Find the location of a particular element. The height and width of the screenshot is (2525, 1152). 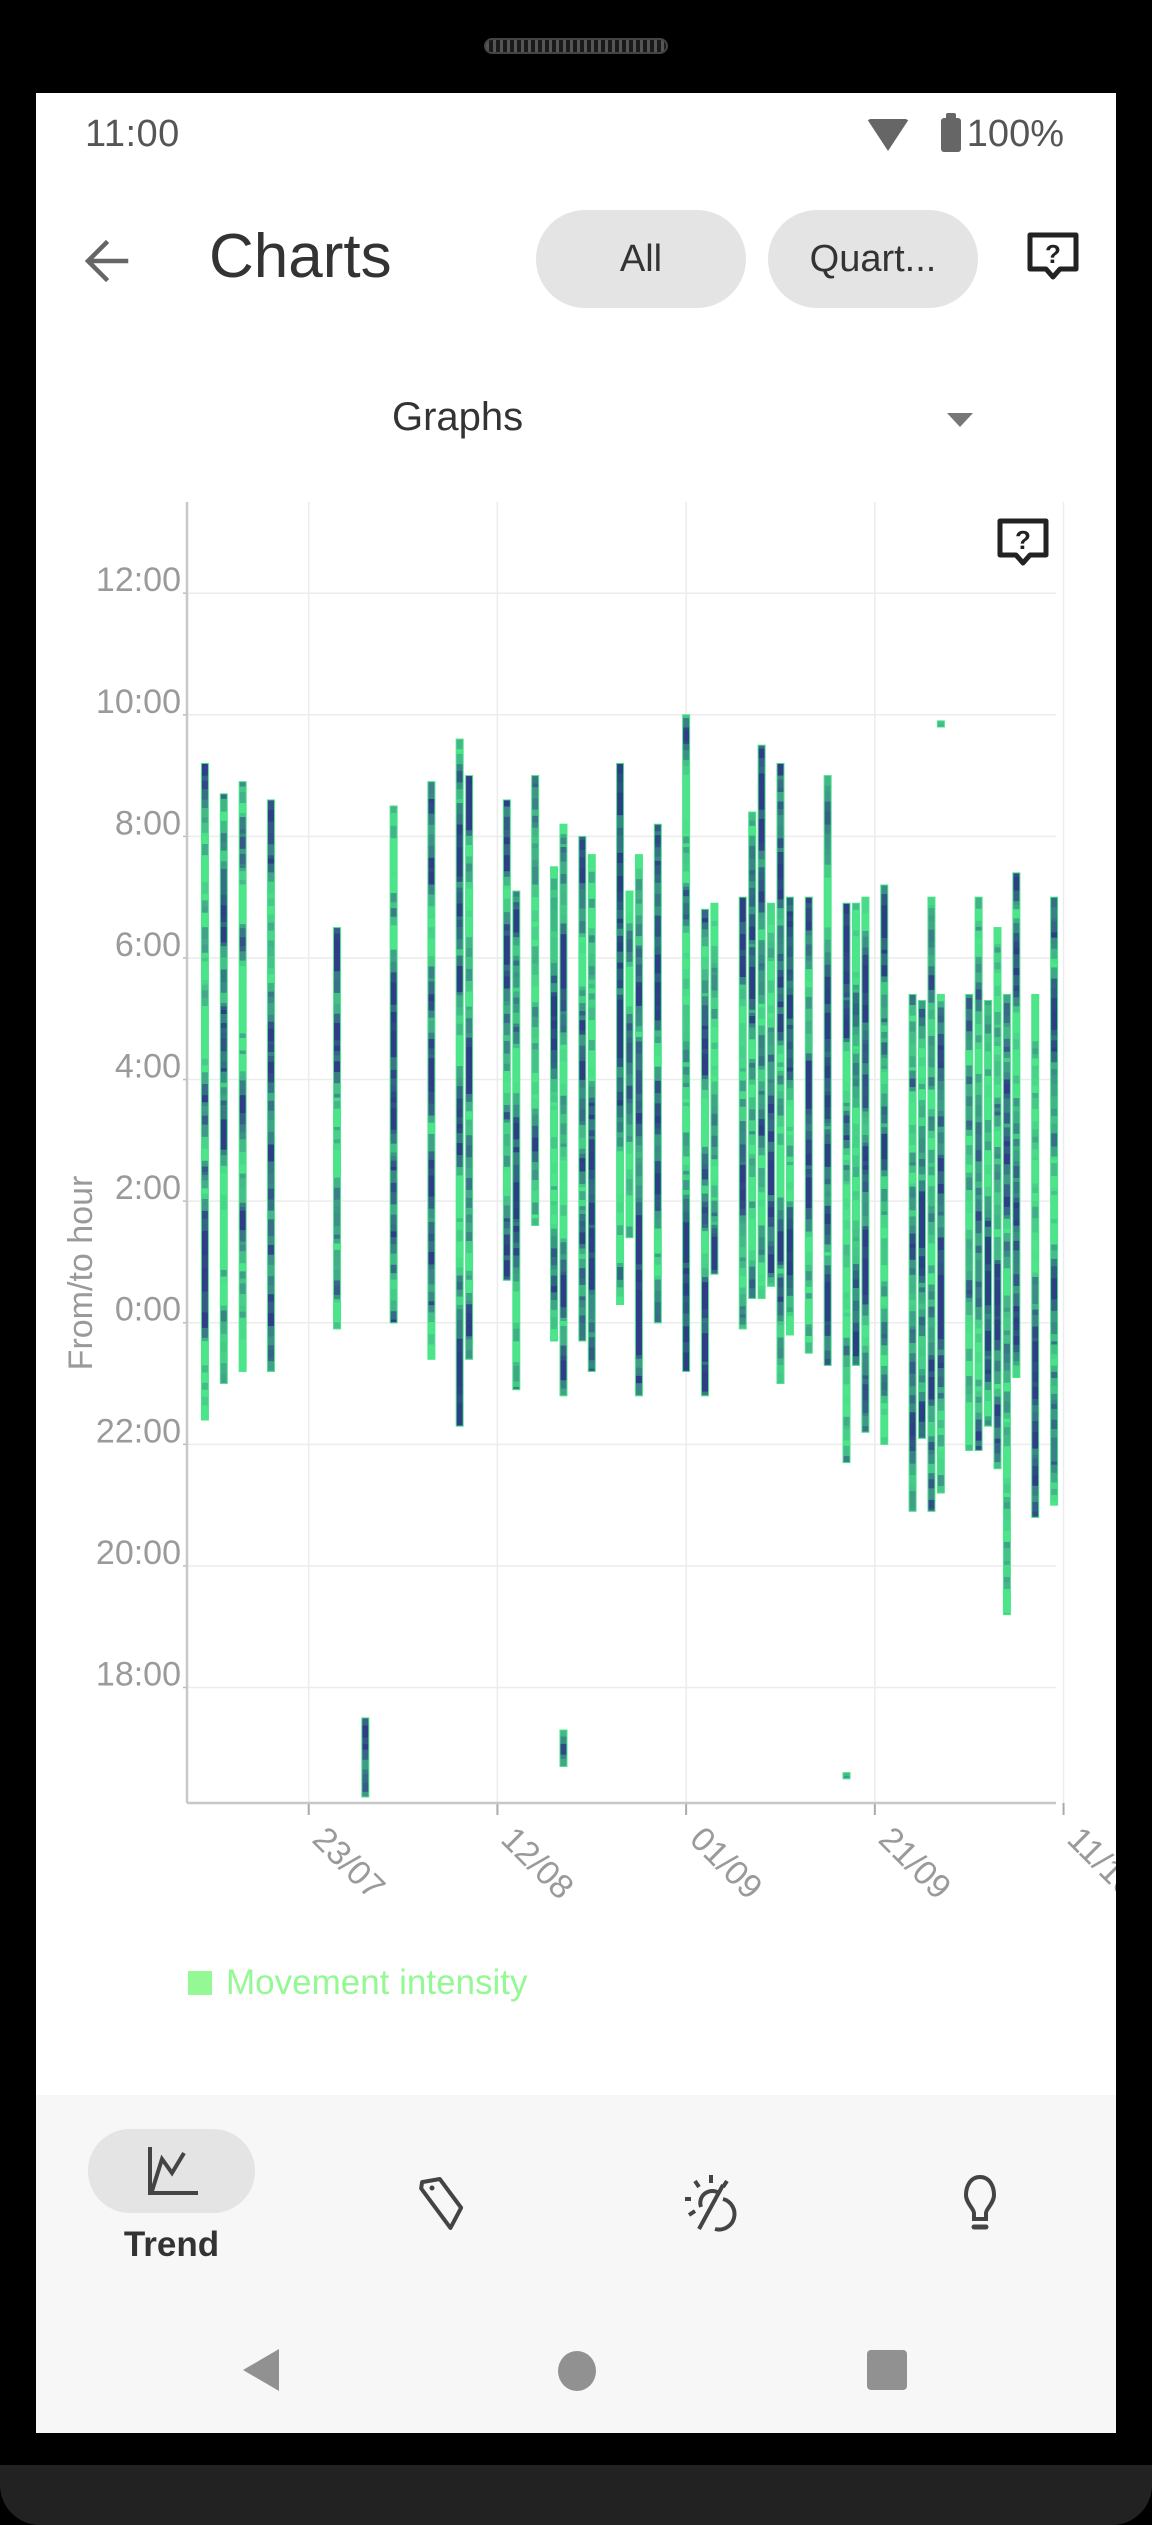

chart-help-button: ? is located at coordinates (1024, 545).